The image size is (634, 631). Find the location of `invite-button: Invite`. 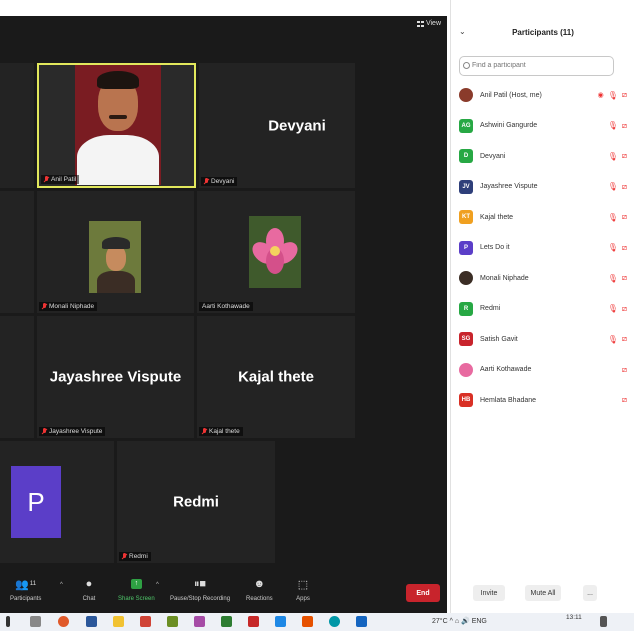

invite-button: Invite is located at coordinates (489, 593).